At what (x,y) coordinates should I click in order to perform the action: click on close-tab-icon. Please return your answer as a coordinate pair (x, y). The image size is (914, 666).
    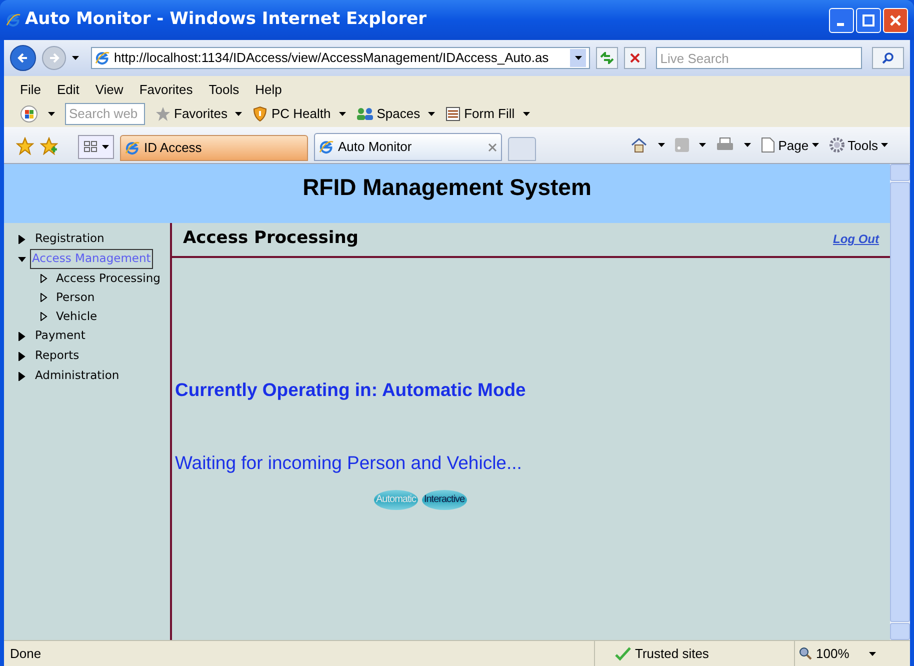
    Looking at the image, I should click on (492, 147).